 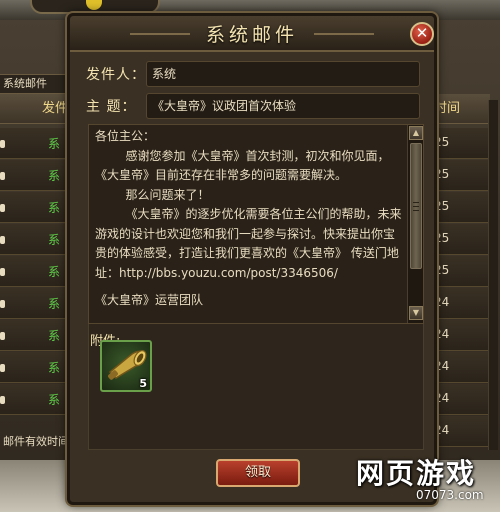 What do you see at coordinates (283, 106) in the screenshot?
I see `subject-value: 《大皇帝》议政团首次体验` at bounding box center [283, 106].